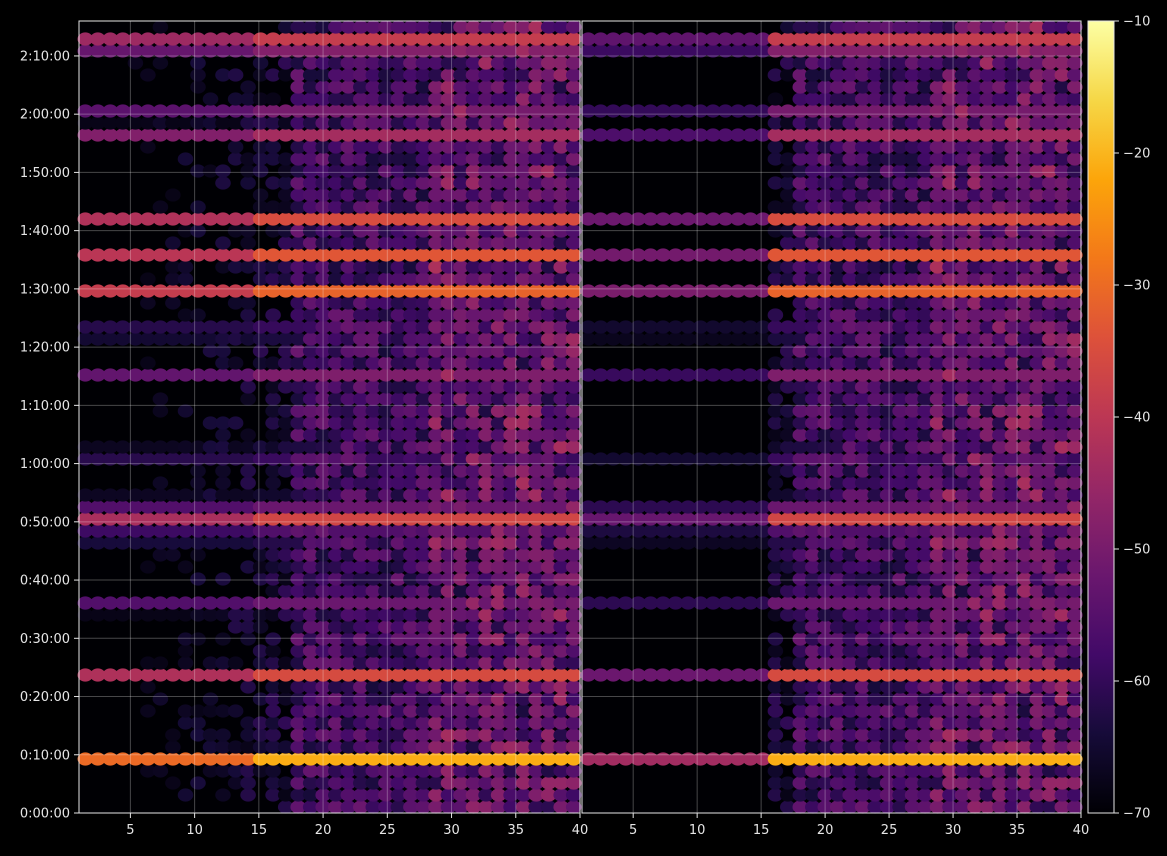 The height and width of the screenshot is (856, 1167). What do you see at coordinates (1136, 418) in the screenshot?
I see `colorbar-tick-label: −40` at bounding box center [1136, 418].